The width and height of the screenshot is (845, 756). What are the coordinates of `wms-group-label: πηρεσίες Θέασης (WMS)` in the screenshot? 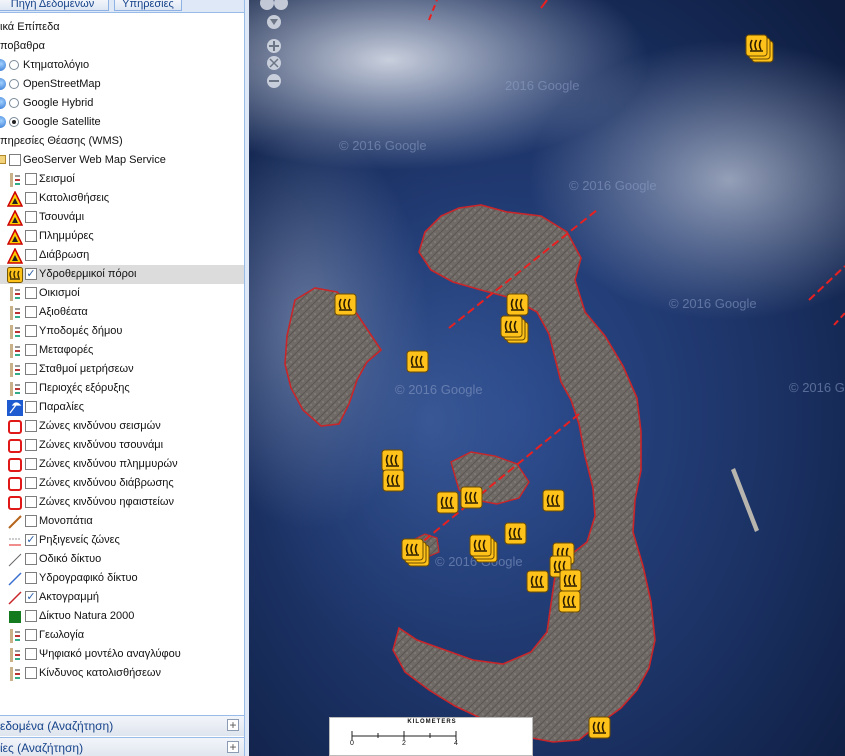 It's located at (61, 141).